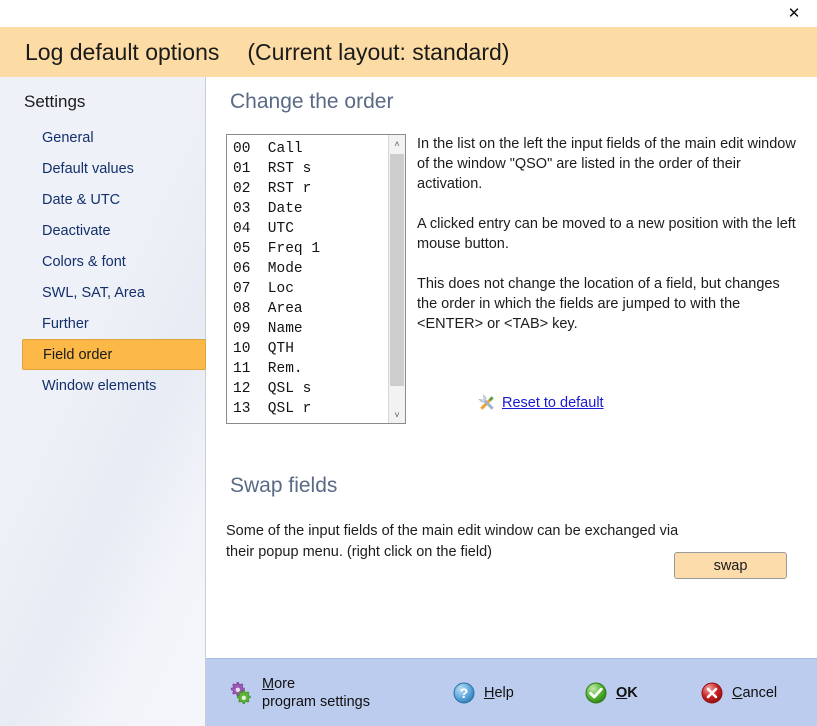 The image size is (817, 726). I want to click on reset-to-default-button: Reset to default, so click(540, 403).